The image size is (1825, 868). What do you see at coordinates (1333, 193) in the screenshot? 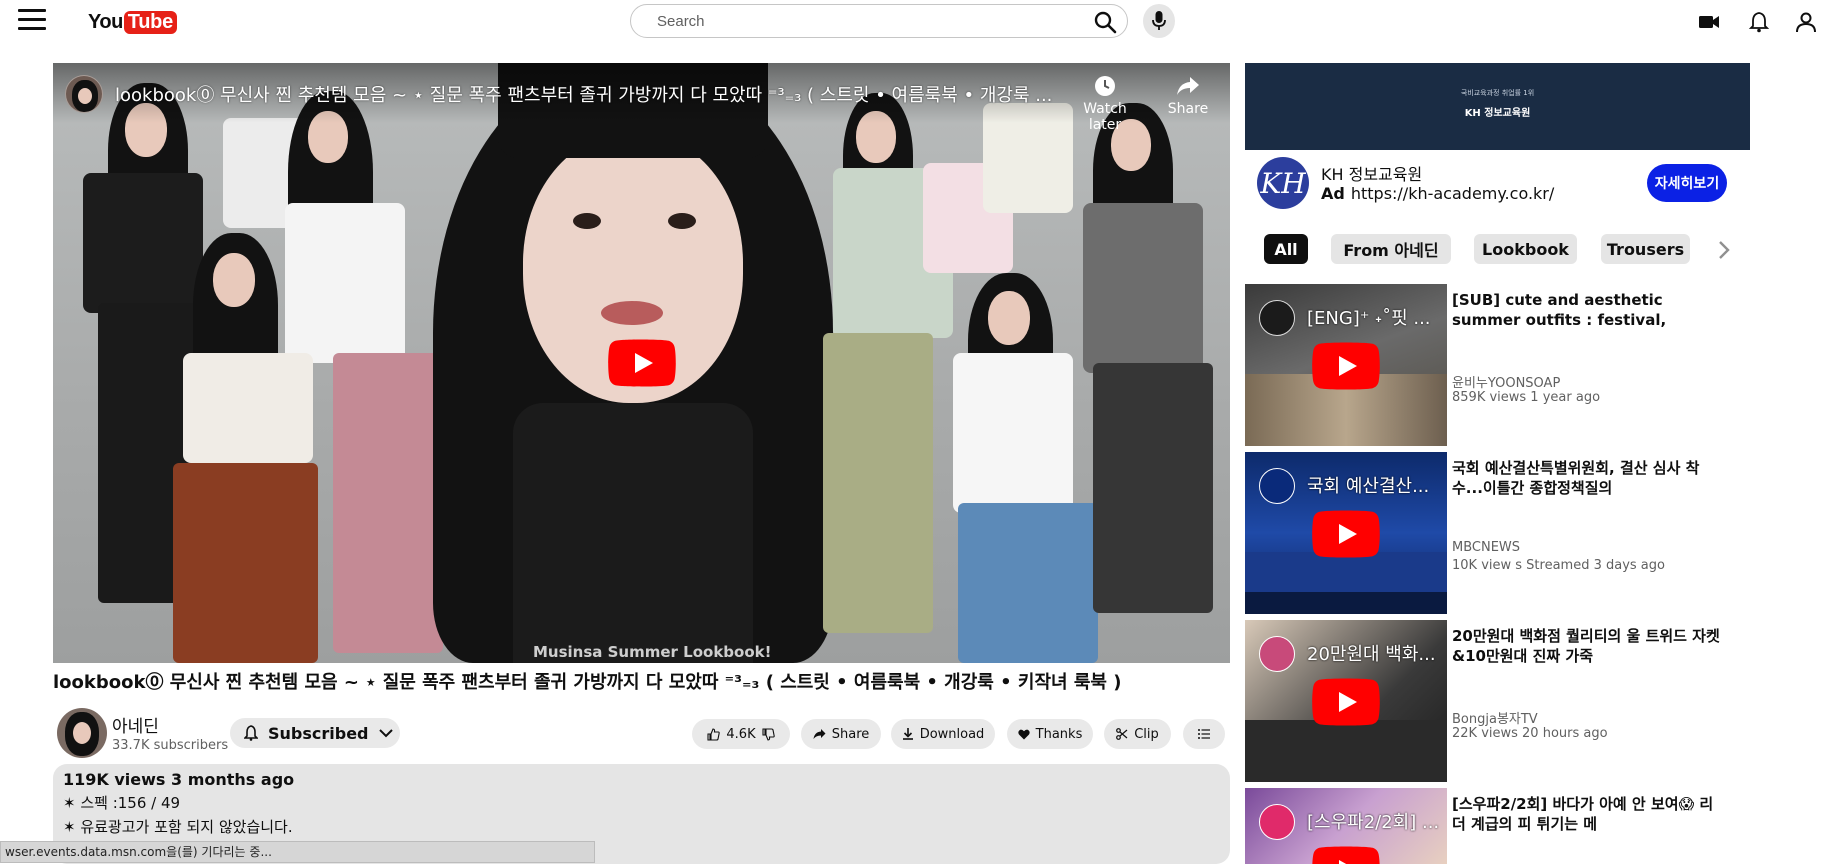
I see `ad-label: Ad` at bounding box center [1333, 193].